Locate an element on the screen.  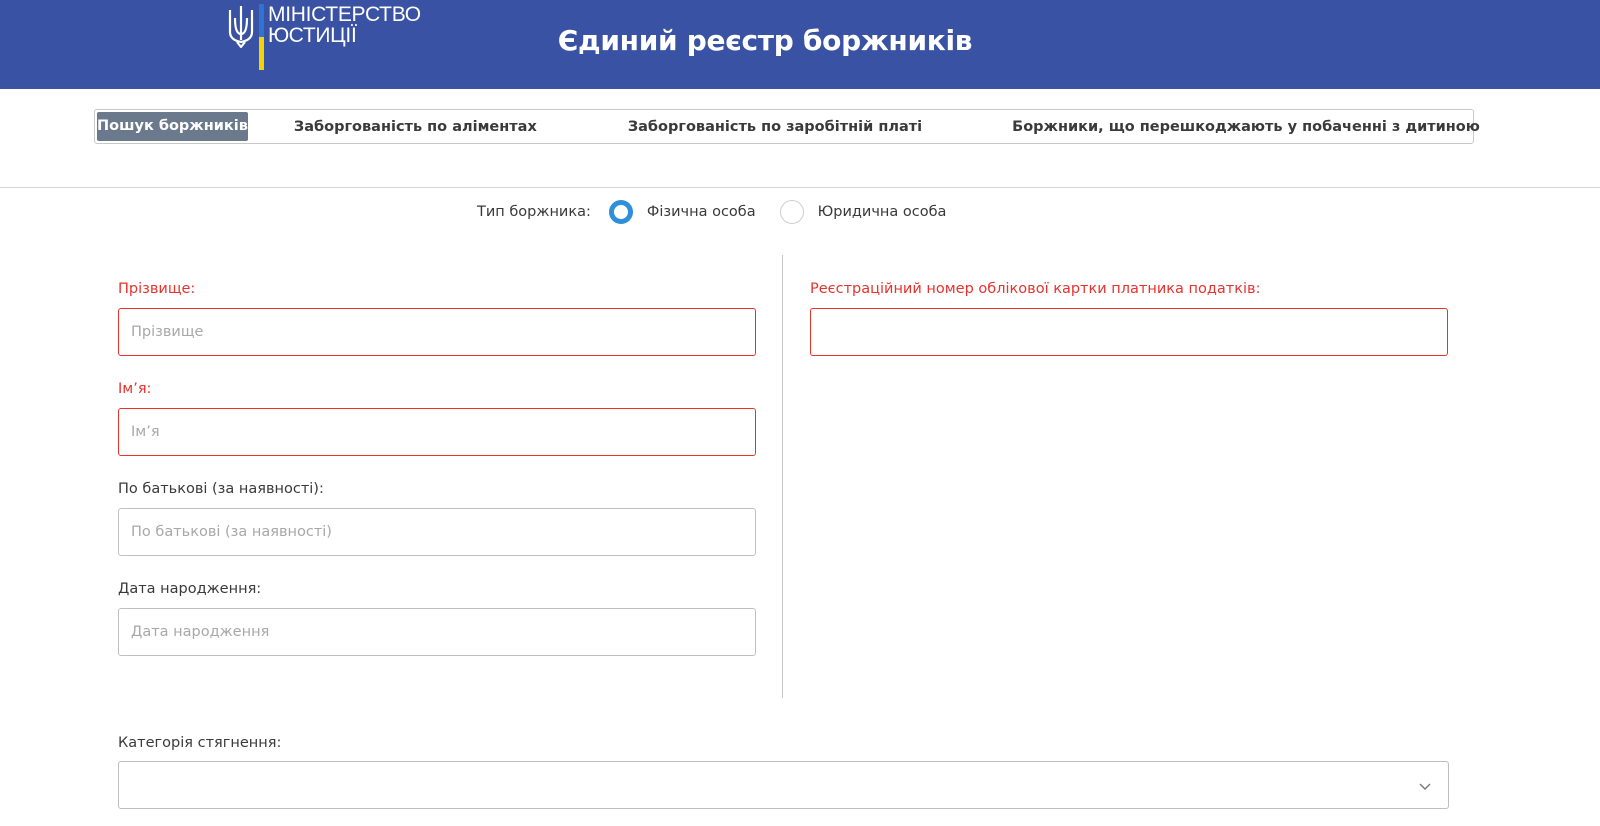
patronymic-label: По батькові (за наявності): is located at coordinates (221, 489).